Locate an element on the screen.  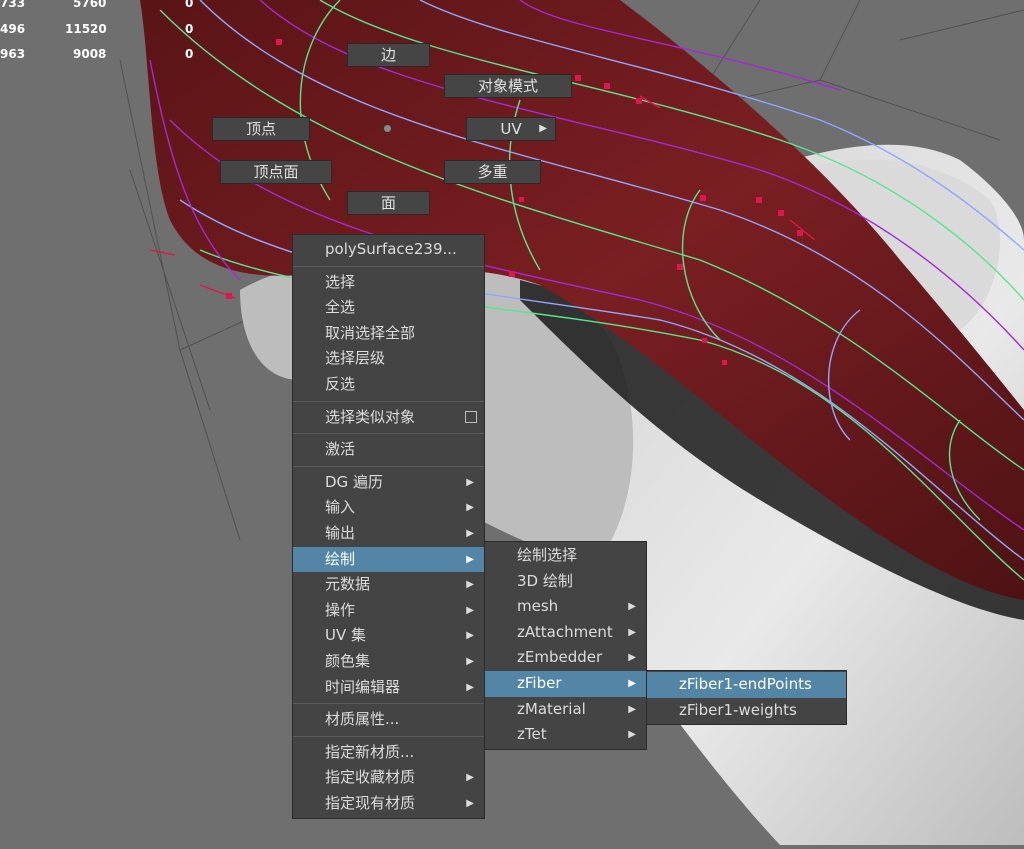
menu-item-label: 操作 is located at coordinates (340, 609).